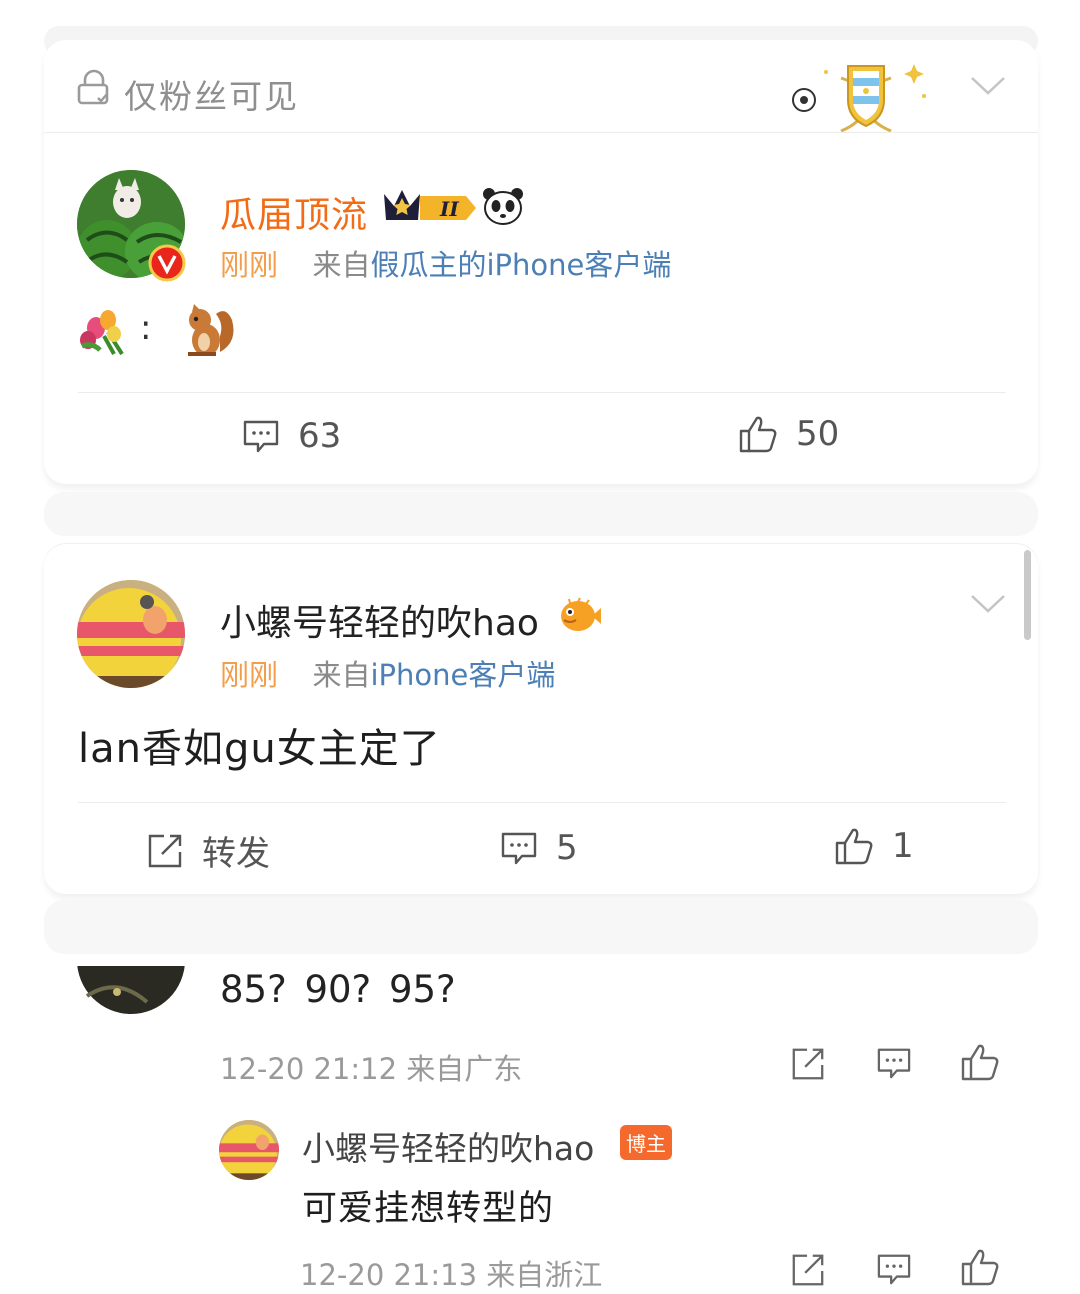 This screenshot has width=1080, height=1294. Describe the element at coordinates (106, 332) in the screenshot. I see `bouquet-icon` at that location.